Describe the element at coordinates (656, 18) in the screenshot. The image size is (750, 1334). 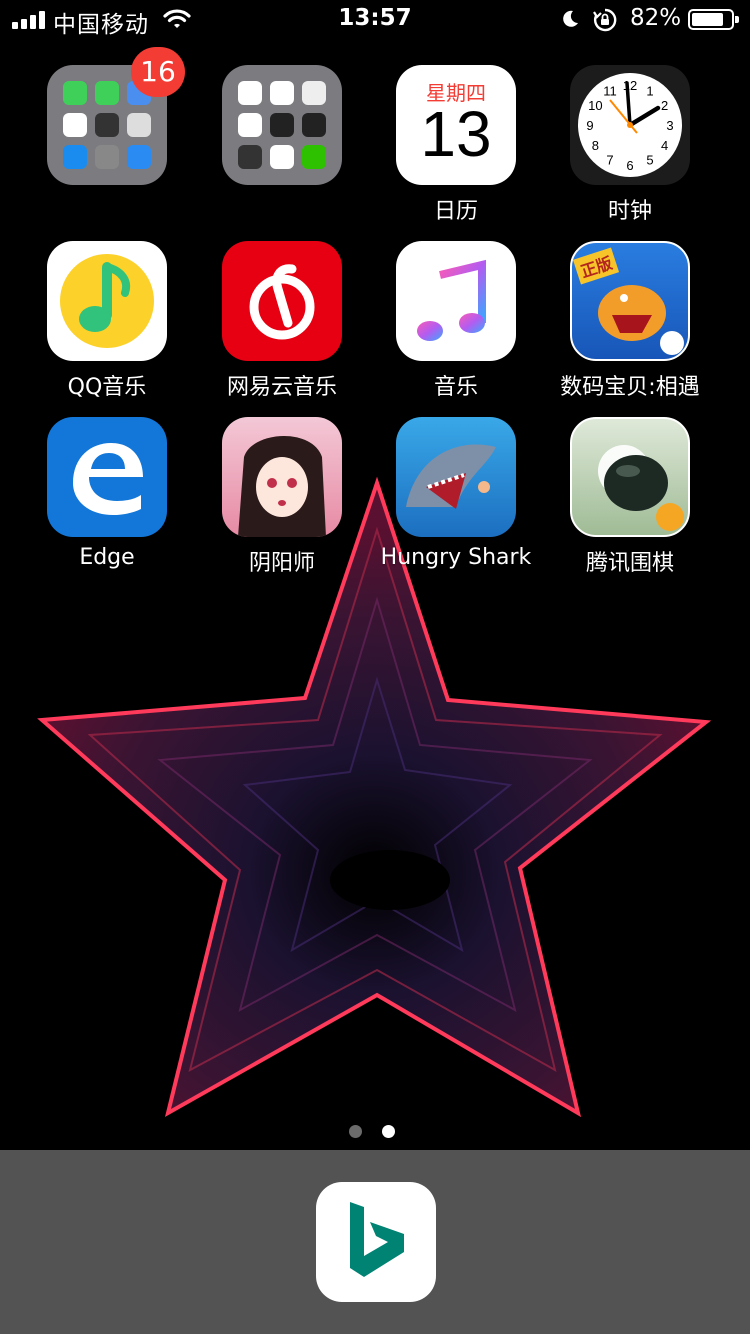
I see `battery-percentage: 82%` at that location.